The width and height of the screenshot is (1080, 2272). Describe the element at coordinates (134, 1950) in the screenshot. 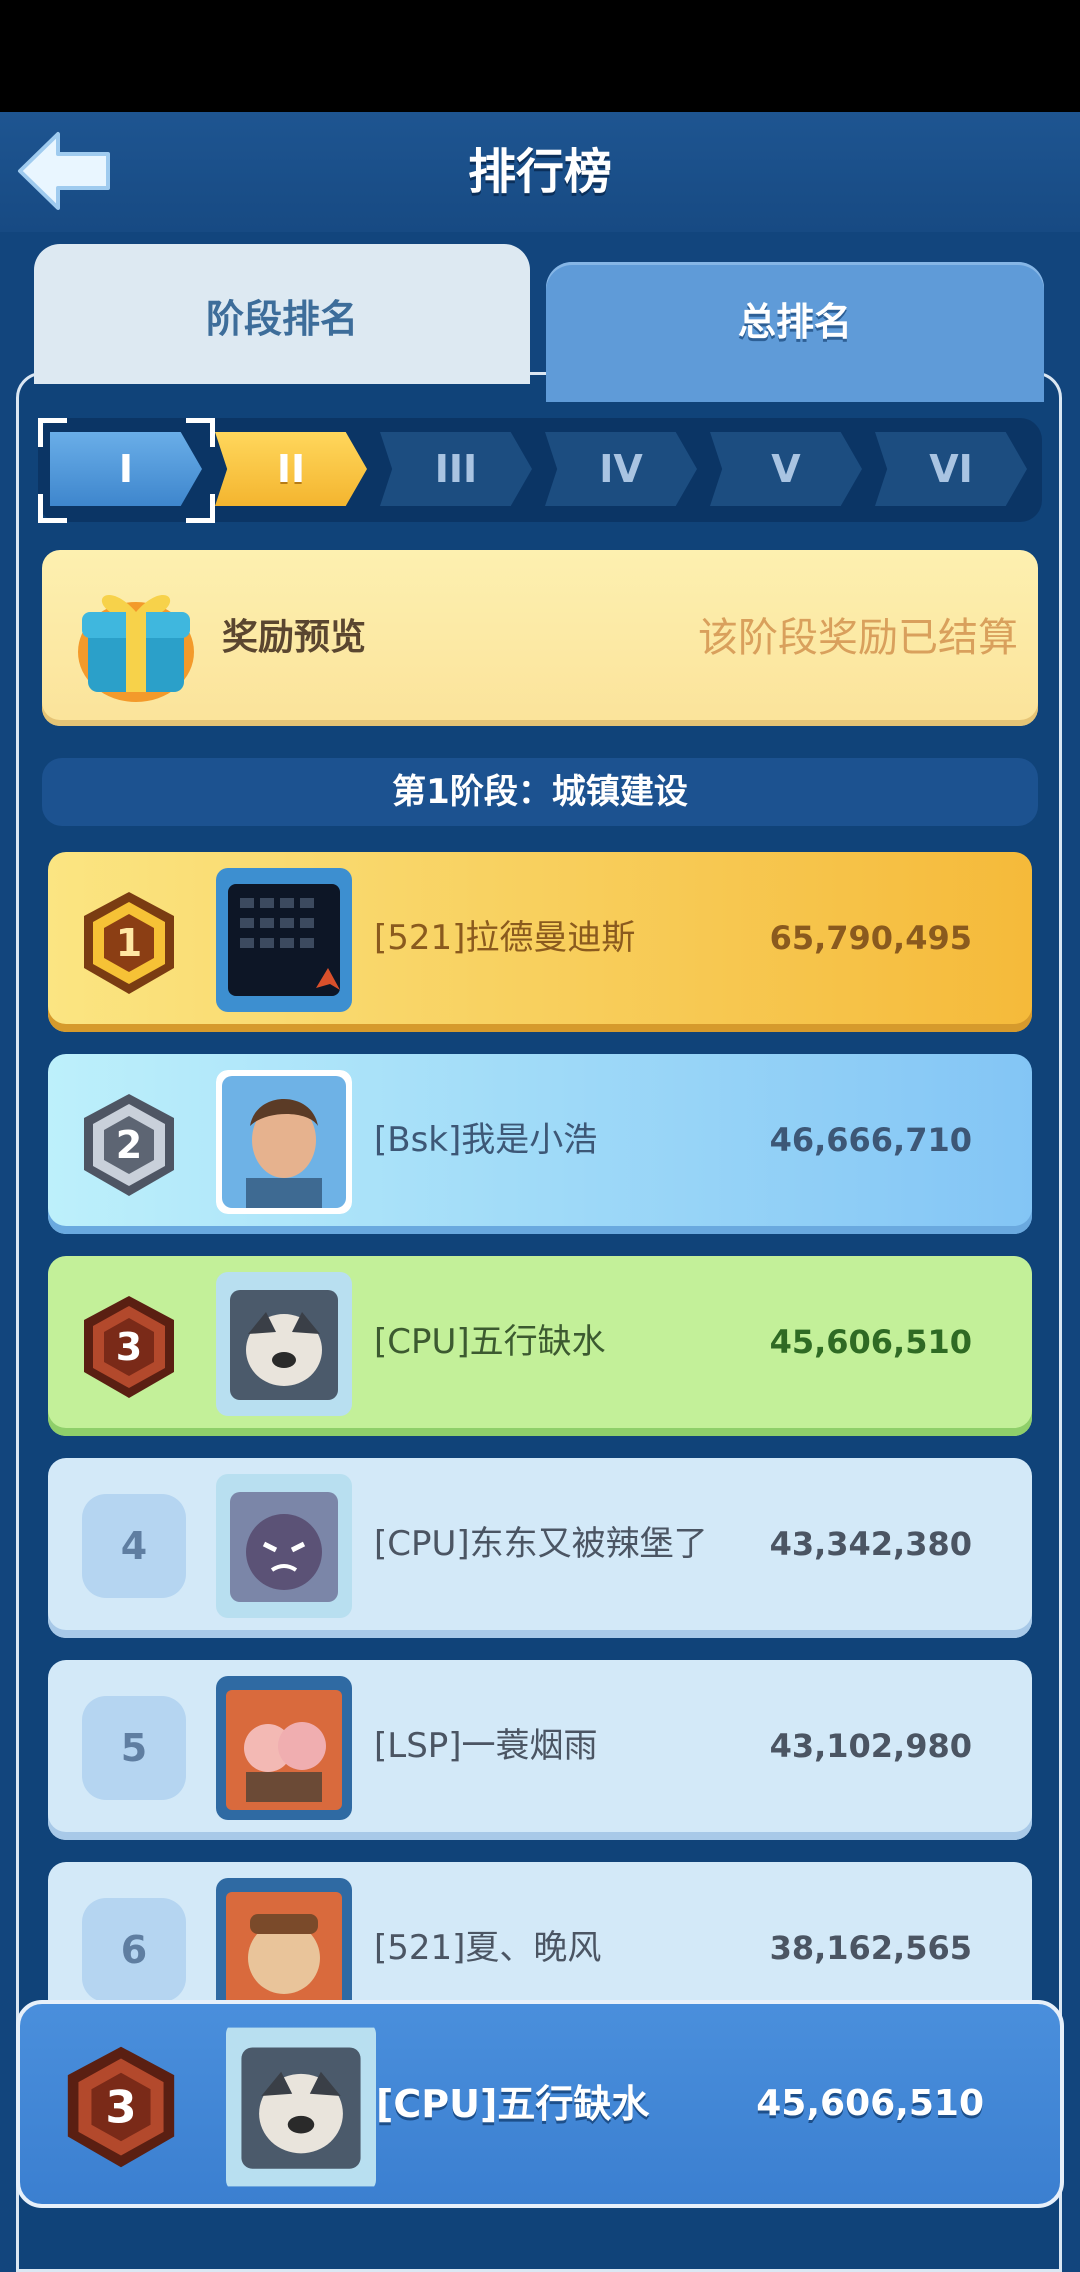

I see `rank-number: 6` at that location.